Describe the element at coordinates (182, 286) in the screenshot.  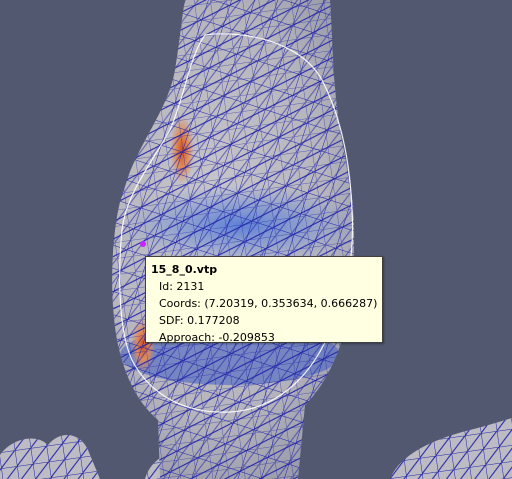
I see `tooltip-id: Id: 2131` at that location.